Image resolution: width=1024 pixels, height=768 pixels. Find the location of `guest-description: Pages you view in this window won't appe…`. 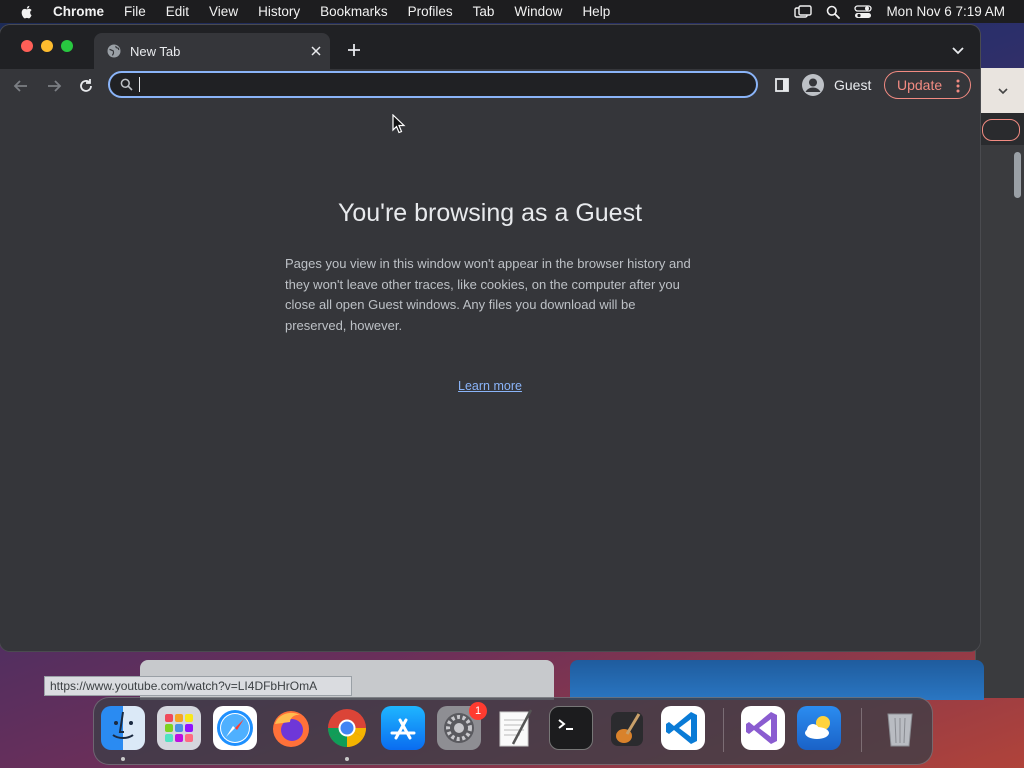

guest-description: Pages you view in this window won't appe… is located at coordinates (488, 294).